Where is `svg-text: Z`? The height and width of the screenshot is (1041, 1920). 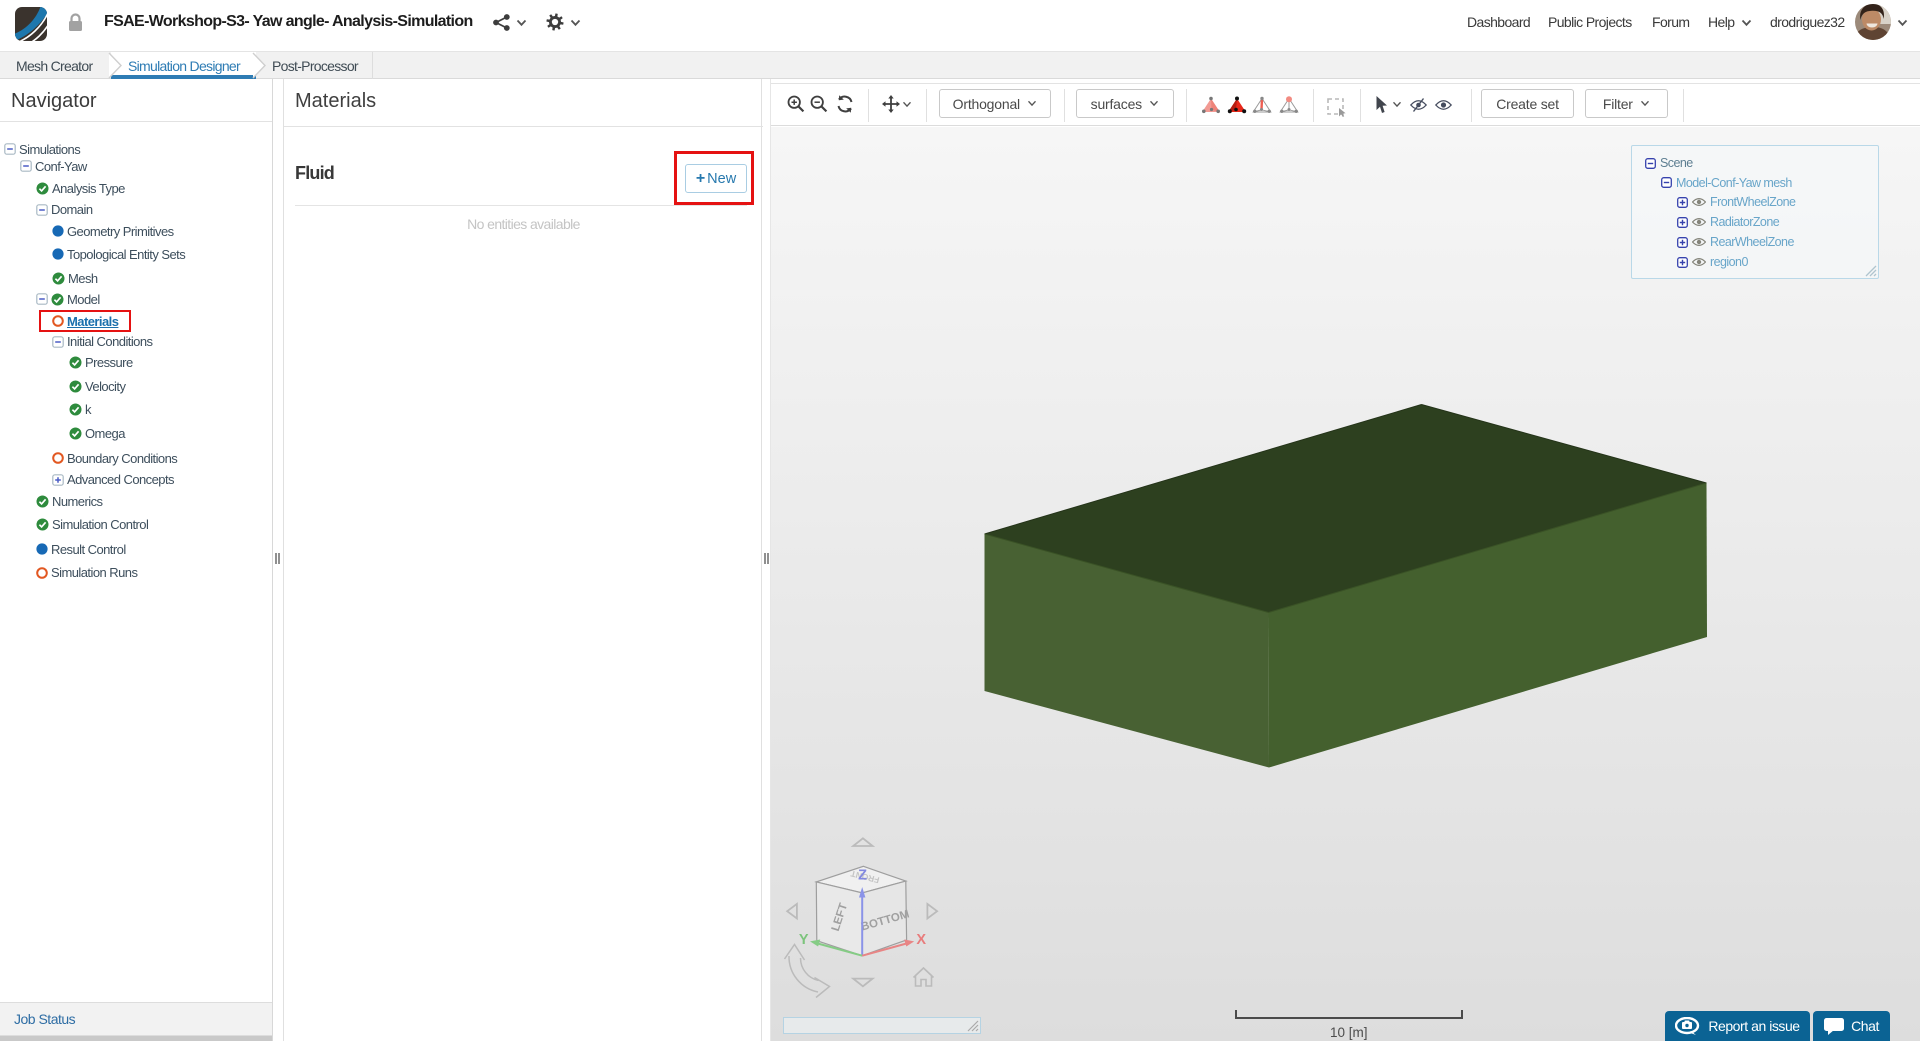 svg-text: Z is located at coordinates (862, 876).